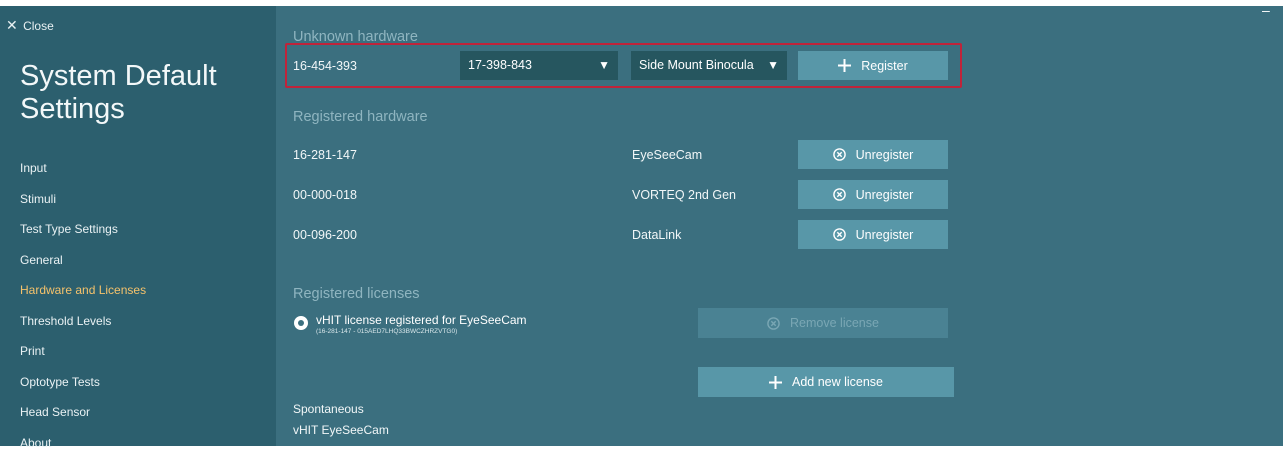 The height and width of the screenshot is (466, 1288). I want to click on register-button: Register, so click(873, 65).